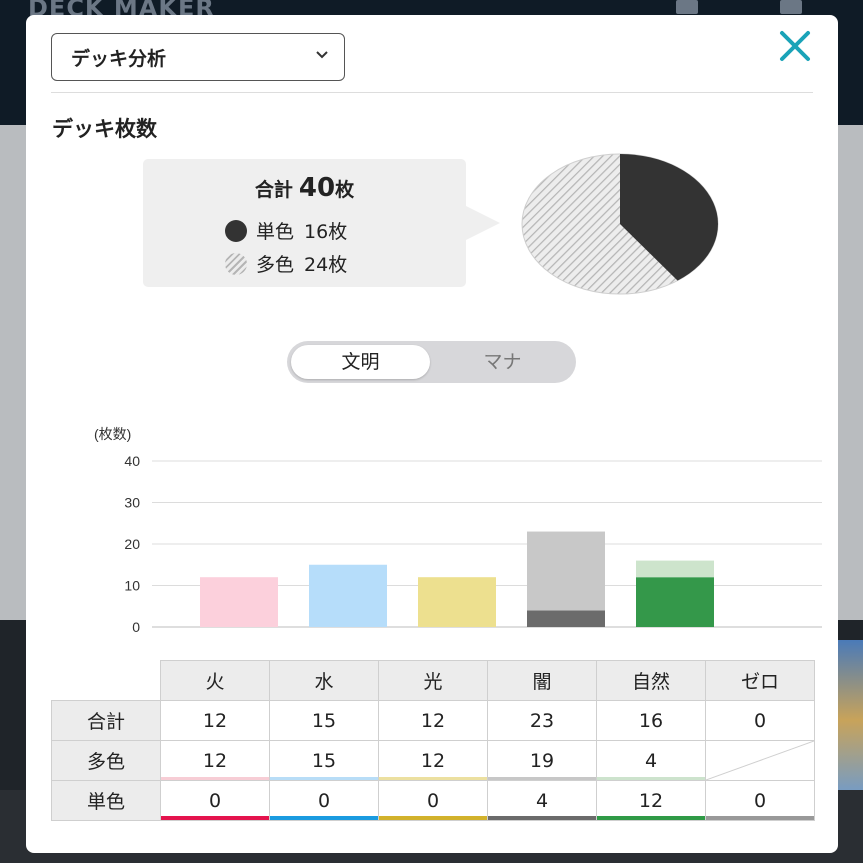 This screenshot has height=863, width=863. I want to click on y-tick-label: 20, so click(132, 544).